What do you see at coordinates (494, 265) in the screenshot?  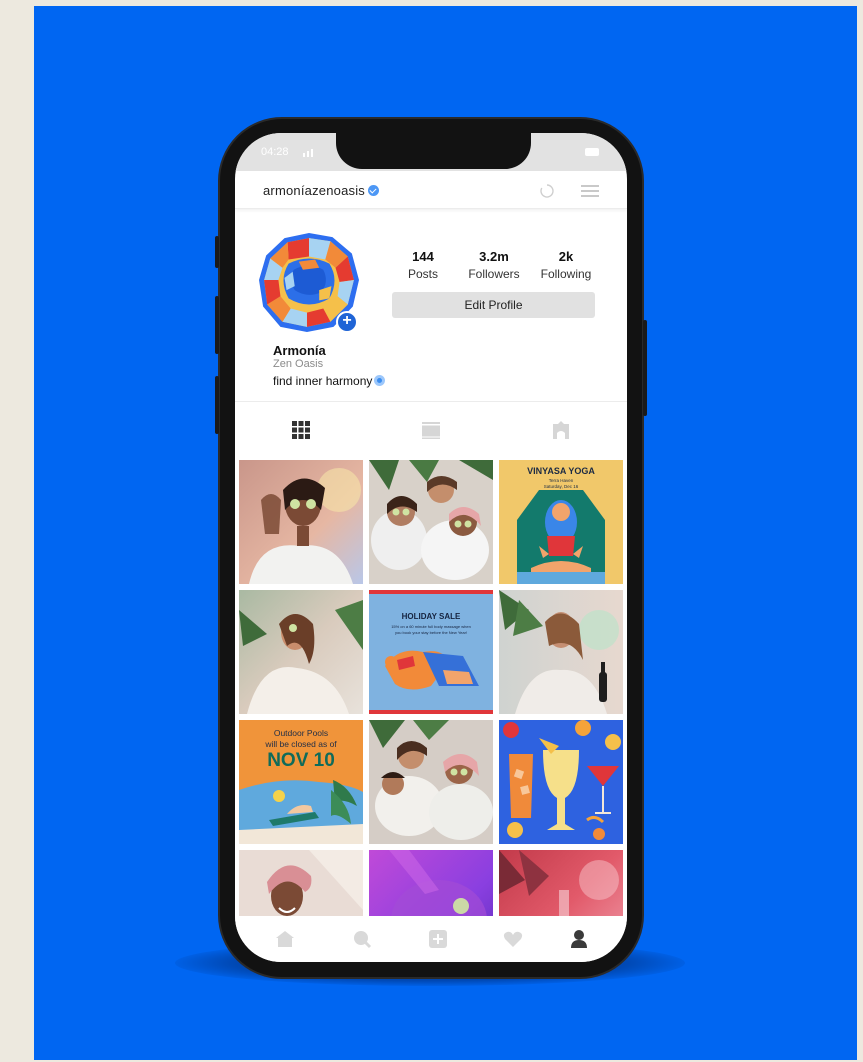 I see `stat-followers: 3.2m Followers` at bounding box center [494, 265].